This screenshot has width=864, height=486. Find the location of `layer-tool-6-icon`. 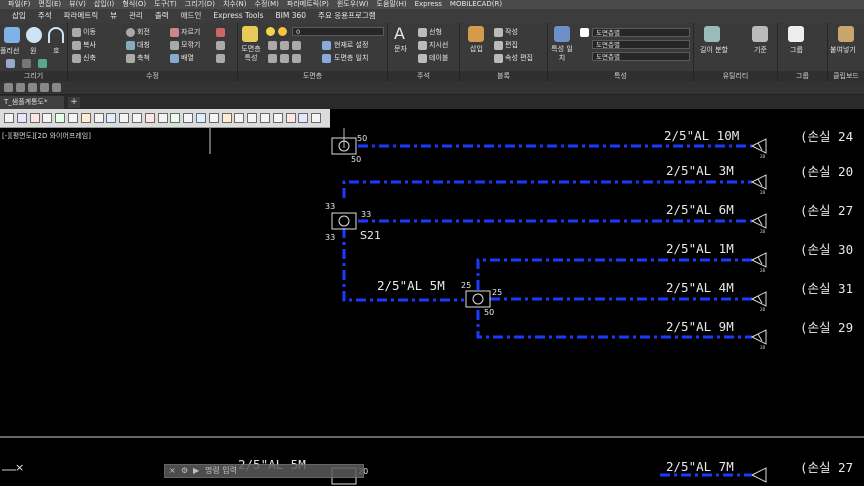

layer-tool-6-icon is located at coordinates (296, 58).